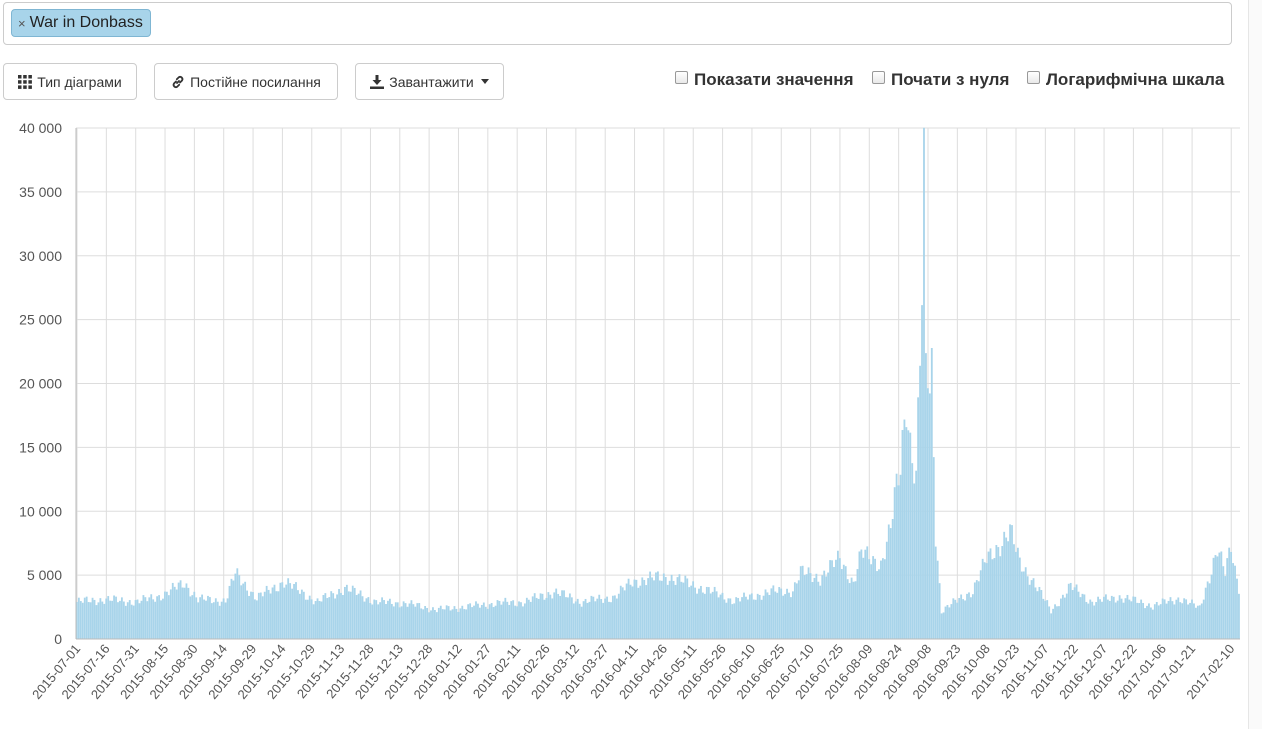  Describe the element at coordinates (617, 23) in the screenshot. I see `search-tag-input: × War in Donbass` at that location.